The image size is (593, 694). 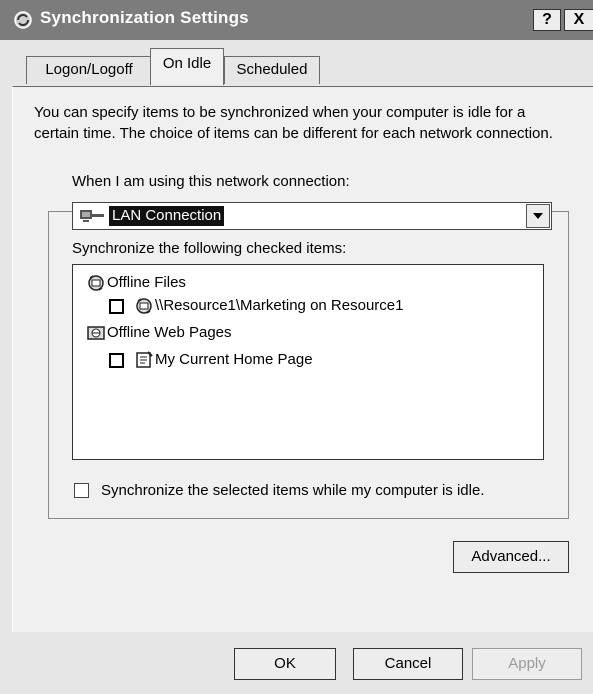 I want to click on close-button: X, so click(x=578, y=20).